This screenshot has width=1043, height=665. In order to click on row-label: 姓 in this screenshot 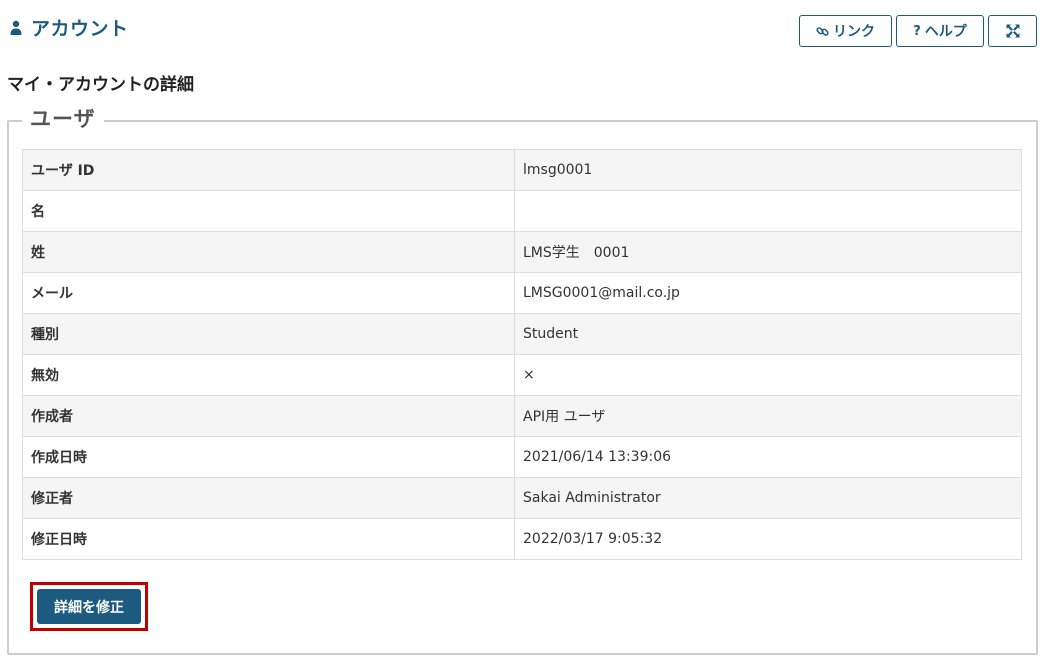, I will do `click(268, 252)`.